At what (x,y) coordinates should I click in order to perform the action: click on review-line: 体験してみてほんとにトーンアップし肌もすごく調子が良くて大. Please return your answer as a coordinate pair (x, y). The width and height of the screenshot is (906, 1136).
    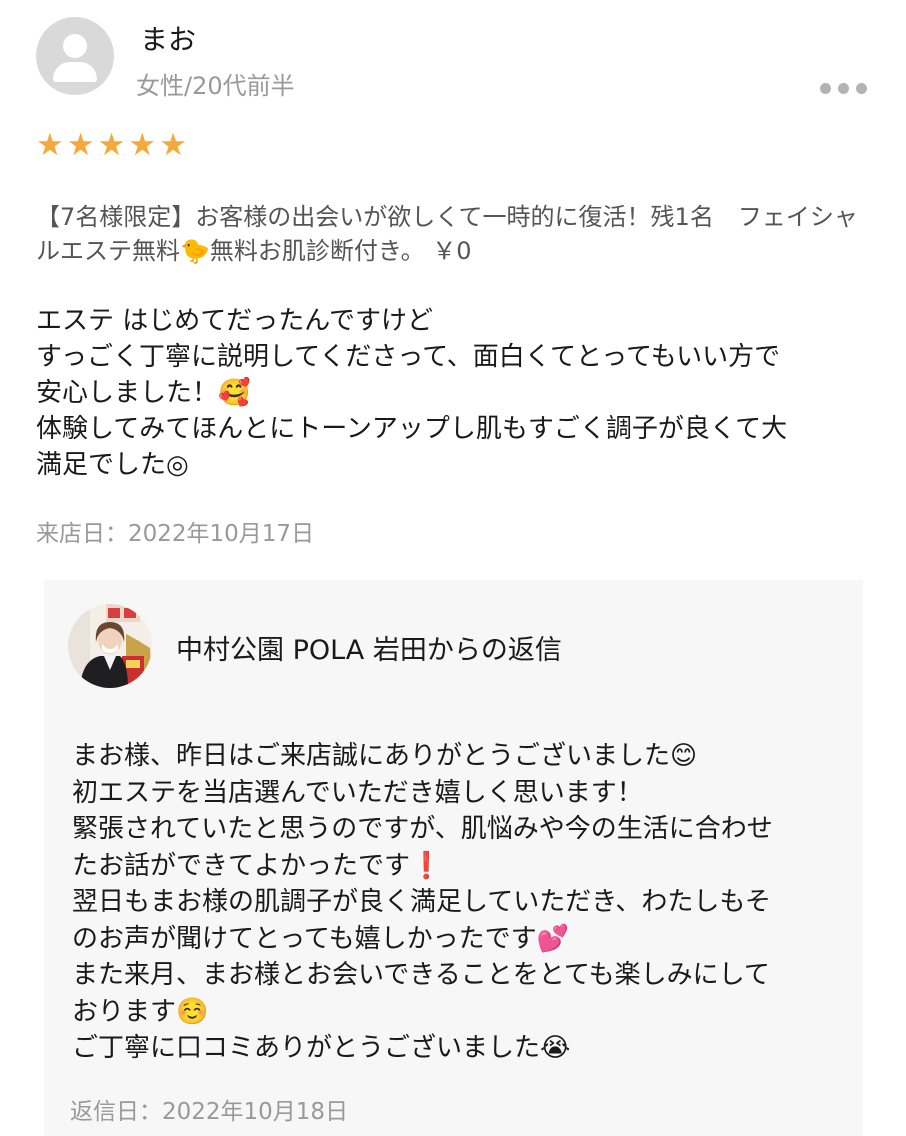
    Looking at the image, I should click on (412, 429).